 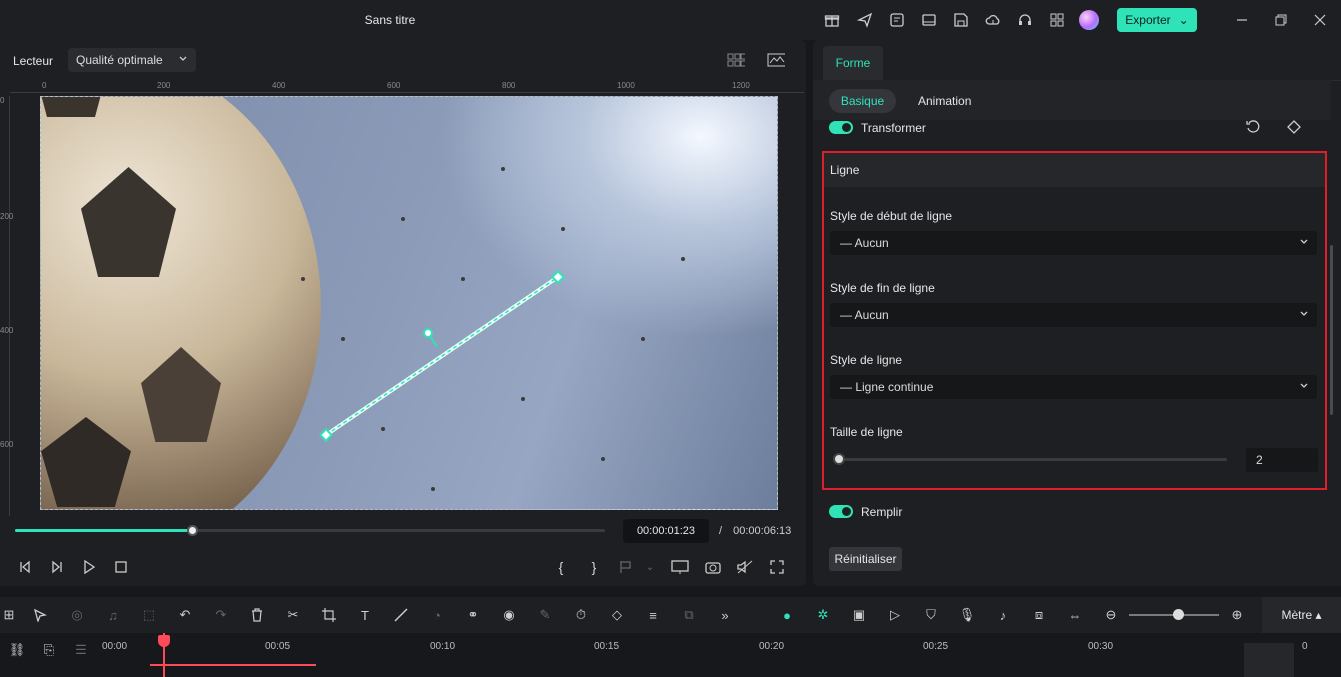 What do you see at coordinates (650, 567) in the screenshot?
I see `chevron-down-icon: ⌄` at bounding box center [650, 567].